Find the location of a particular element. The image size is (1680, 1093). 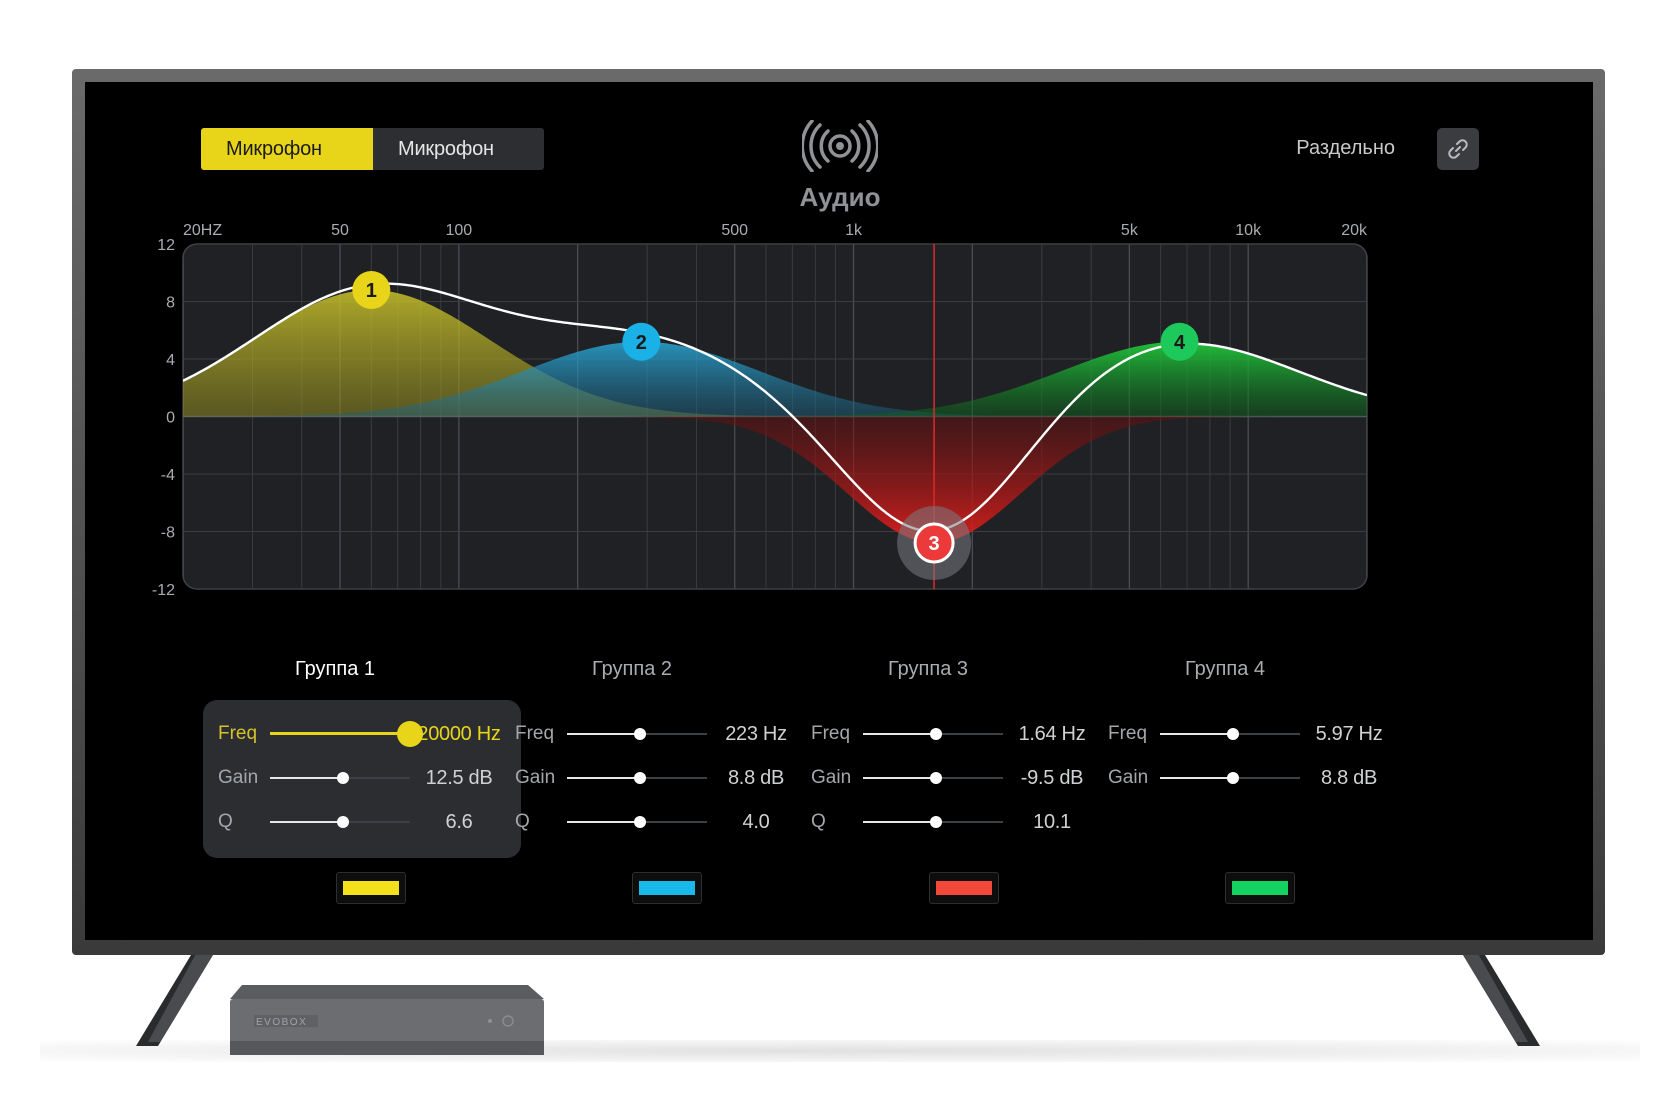

group-3-gain-row: Gain -9.5 dB is located at coordinates (956, 778).